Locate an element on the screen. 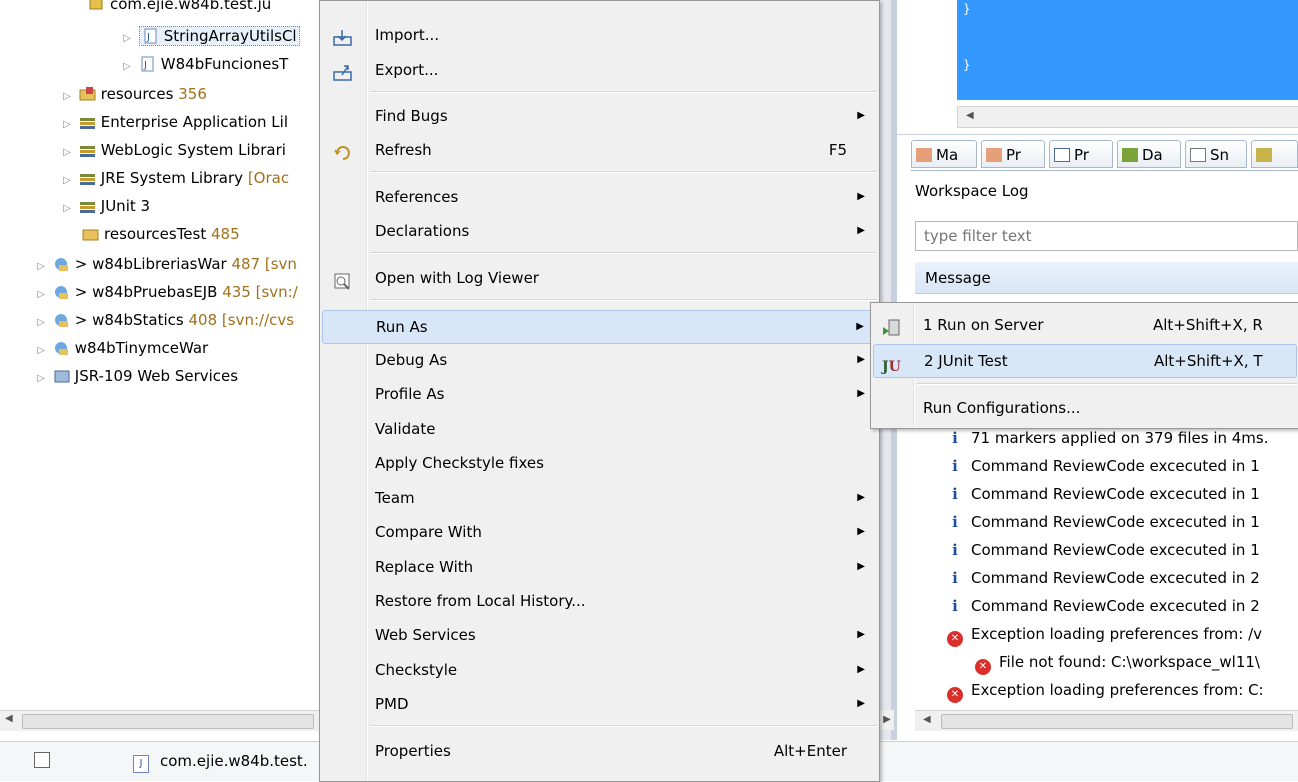 This screenshot has width=1298, height=782. tree-horizontal-scrollbar: ◀ is located at coordinates (160, 720).